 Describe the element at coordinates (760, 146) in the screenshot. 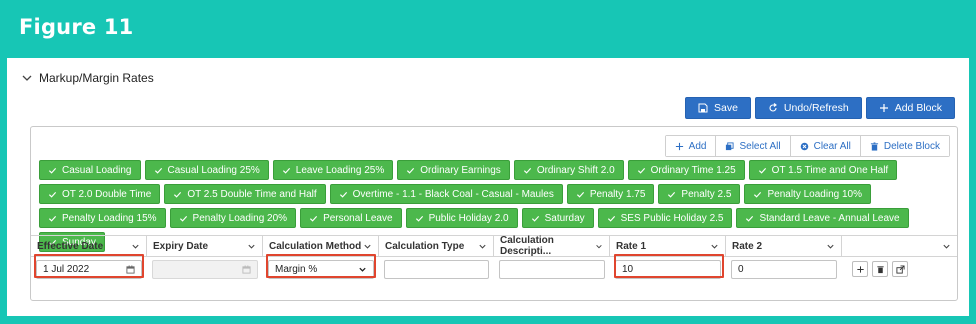

I see `select-all-label: Select All` at that location.